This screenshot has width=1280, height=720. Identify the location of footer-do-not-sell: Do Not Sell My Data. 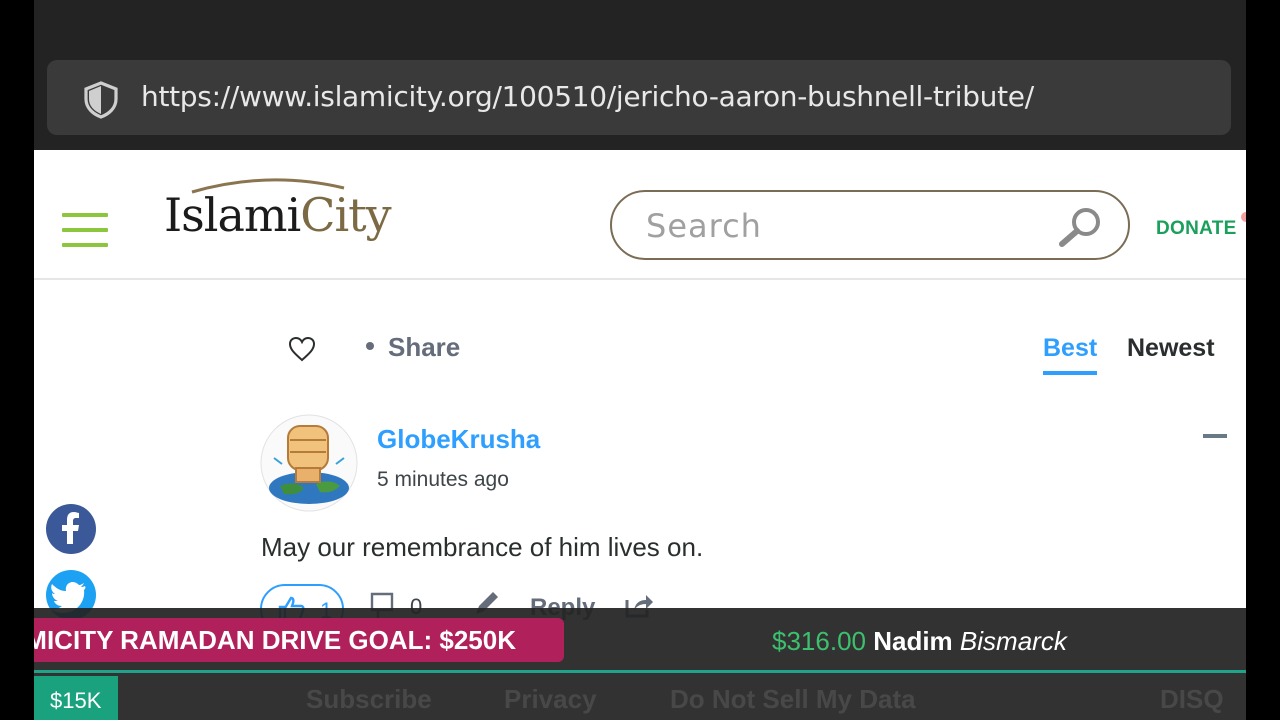
(793, 699).